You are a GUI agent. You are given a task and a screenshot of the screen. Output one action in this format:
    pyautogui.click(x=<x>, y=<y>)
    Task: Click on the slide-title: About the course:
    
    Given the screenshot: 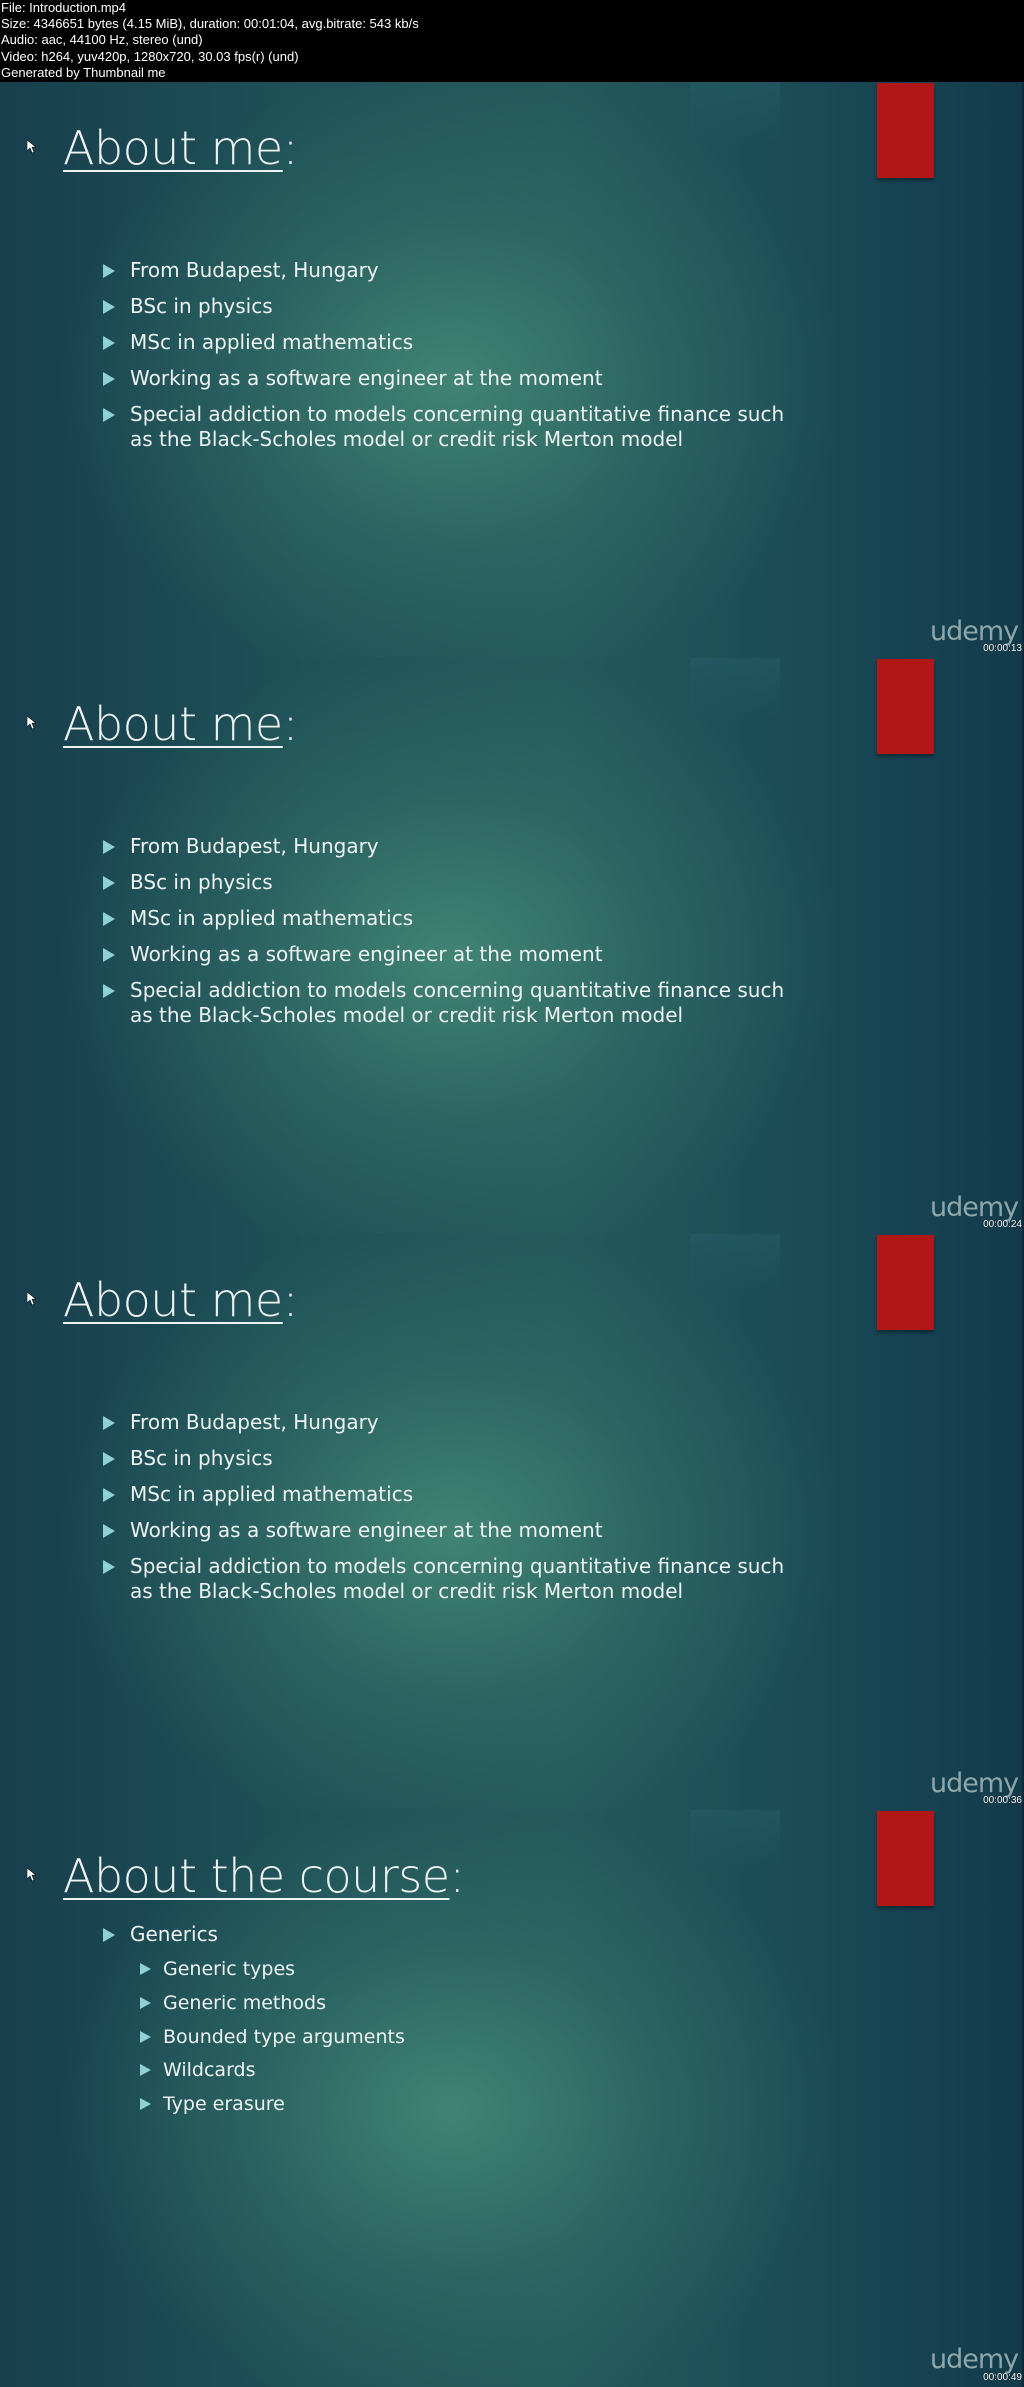 What is the action you would take?
    pyautogui.click(x=264, y=1876)
    